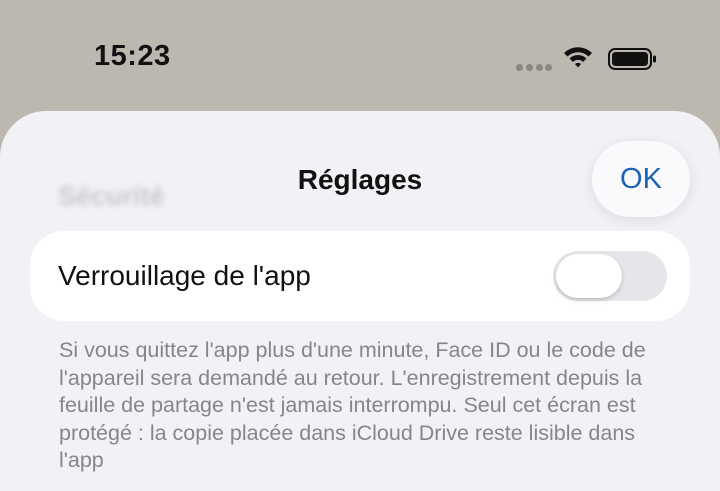  What do you see at coordinates (534, 68) in the screenshot?
I see `signal-dots` at bounding box center [534, 68].